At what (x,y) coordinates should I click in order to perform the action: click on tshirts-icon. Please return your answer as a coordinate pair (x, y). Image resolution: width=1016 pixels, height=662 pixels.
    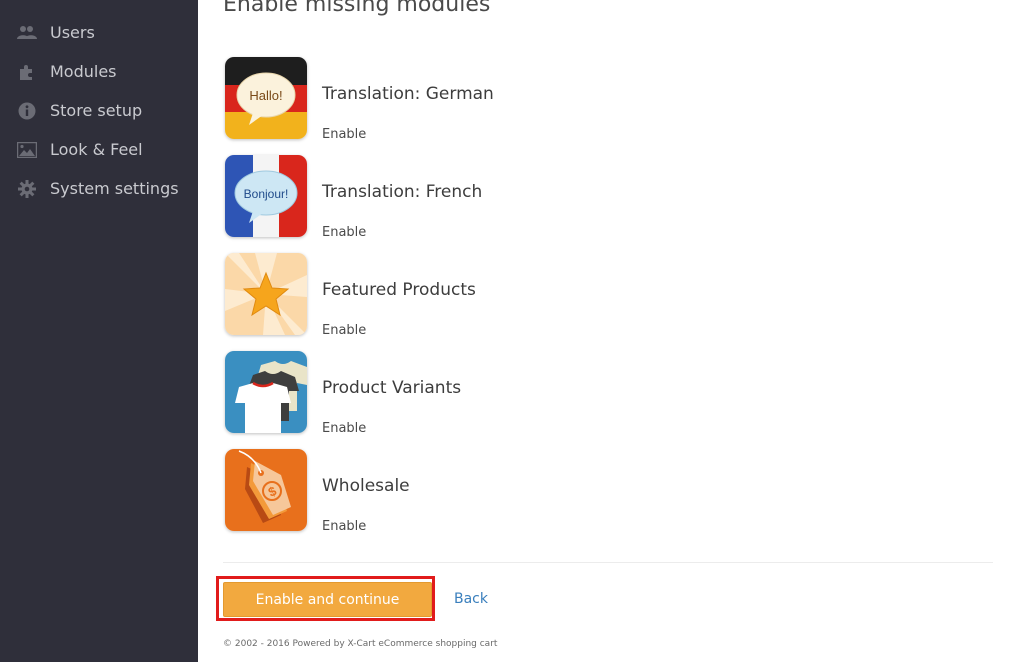
    Looking at the image, I should click on (266, 392).